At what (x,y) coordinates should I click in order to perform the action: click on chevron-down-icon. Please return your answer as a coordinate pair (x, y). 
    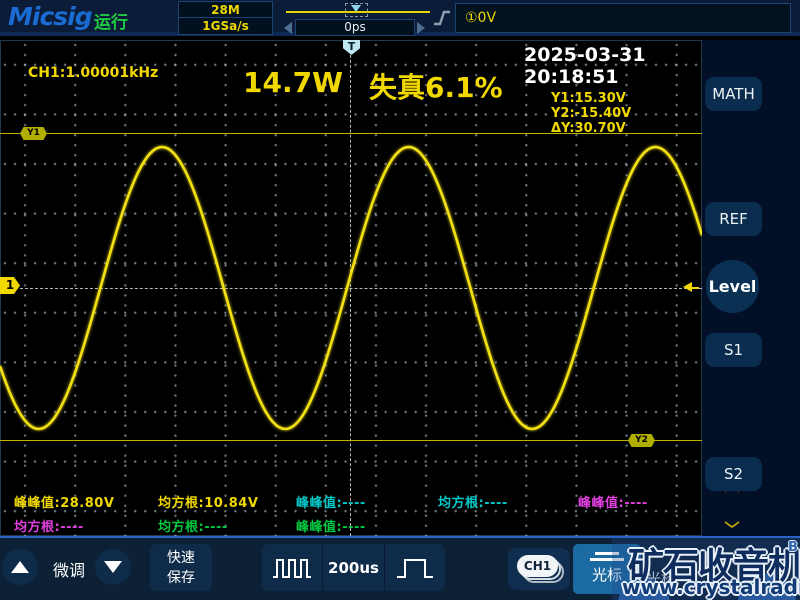
    Looking at the image, I should click on (732, 524).